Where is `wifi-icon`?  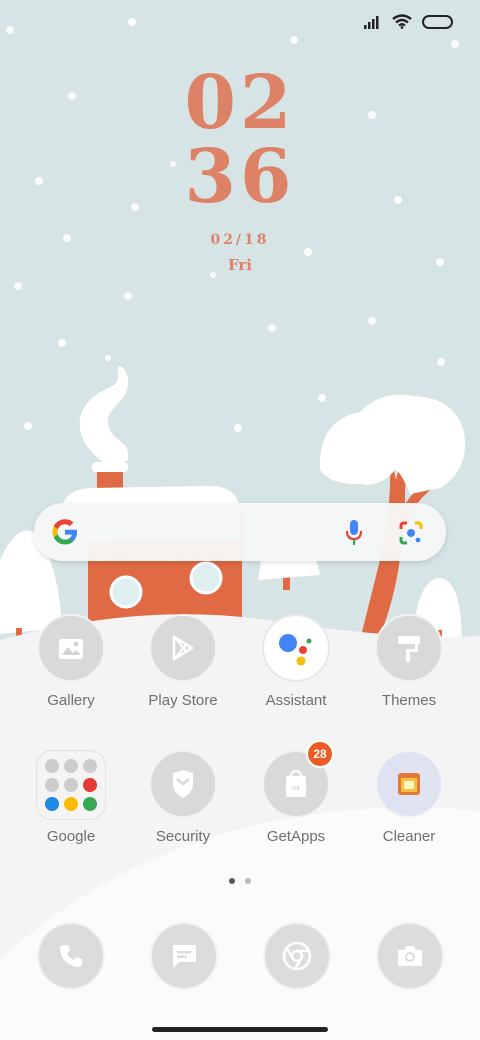 wifi-icon is located at coordinates (402, 21).